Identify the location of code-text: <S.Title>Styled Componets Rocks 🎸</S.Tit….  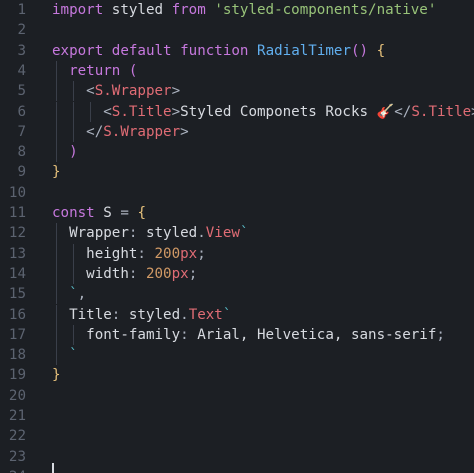
(263, 112).